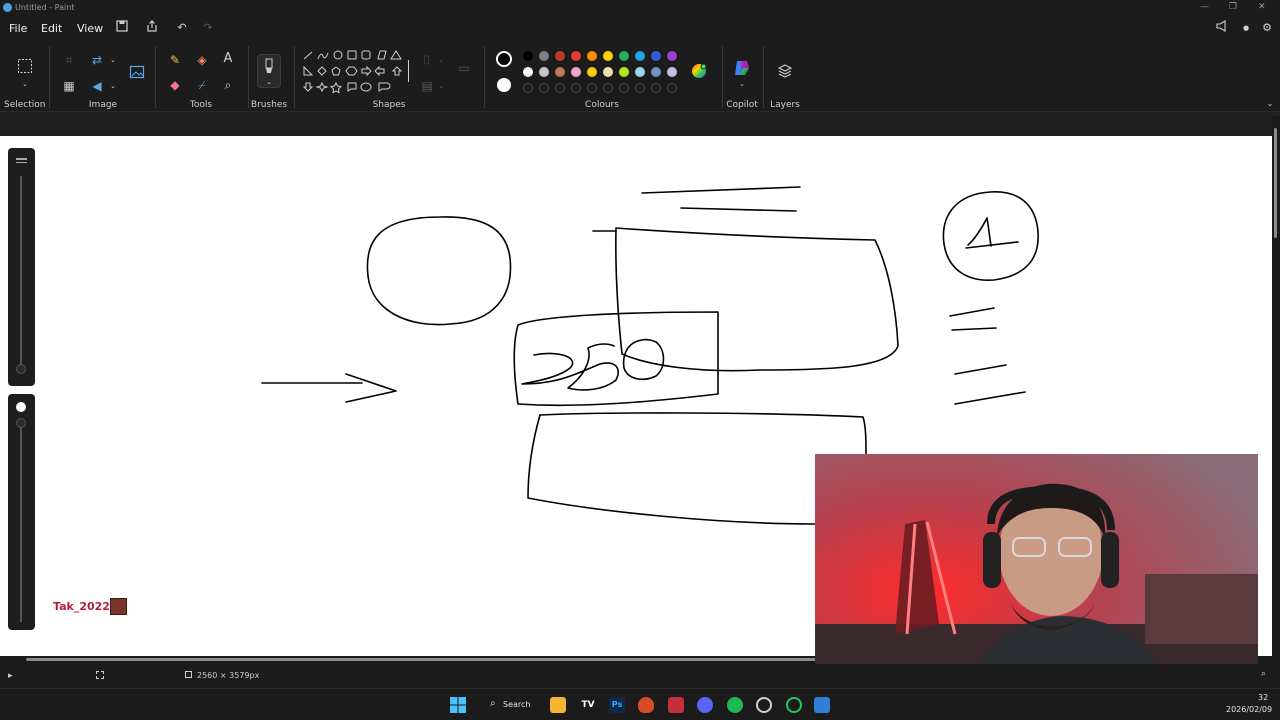 This screenshot has height=720, width=1280. What do you see at coordinates (676, 705) in the screenshot?
I see `voicemeeter-icon` at bounding box center [676, 705].